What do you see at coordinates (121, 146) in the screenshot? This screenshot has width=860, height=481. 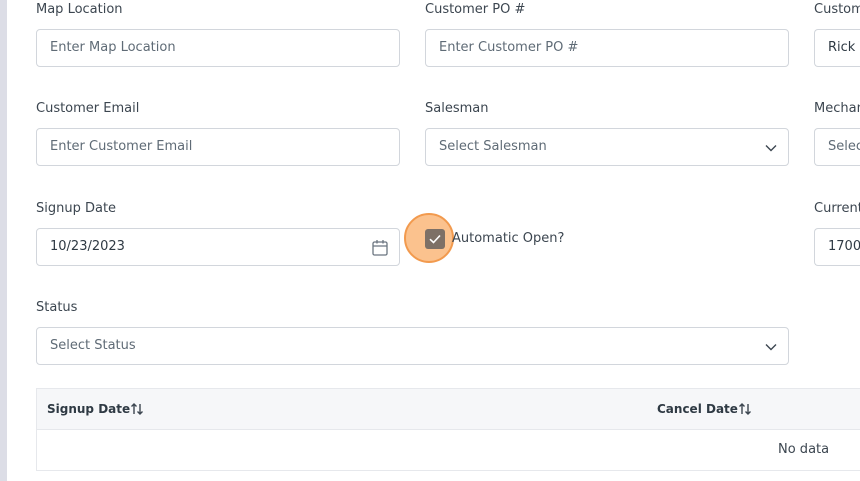 I see `customer-email-placeholder: Enter Customer Email` at bounding box center [121, 146].